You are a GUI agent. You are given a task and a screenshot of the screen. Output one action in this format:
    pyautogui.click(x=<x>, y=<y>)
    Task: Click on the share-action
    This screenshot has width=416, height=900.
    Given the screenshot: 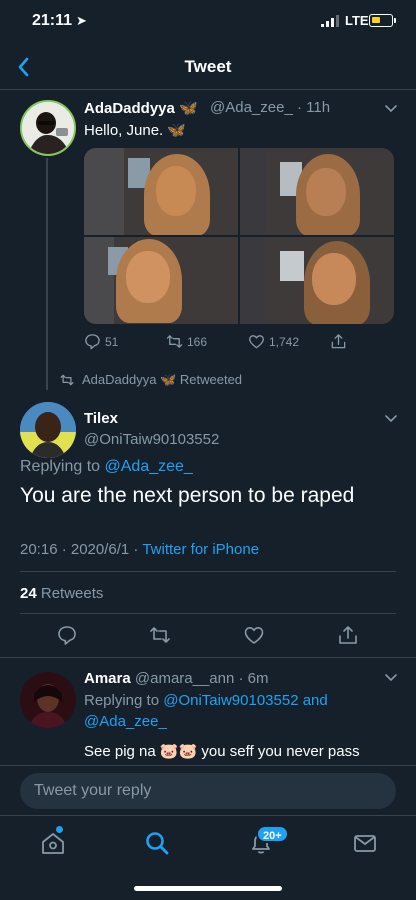 What is the action you would take?
    pyautogui.click(x=338, y=341)
    